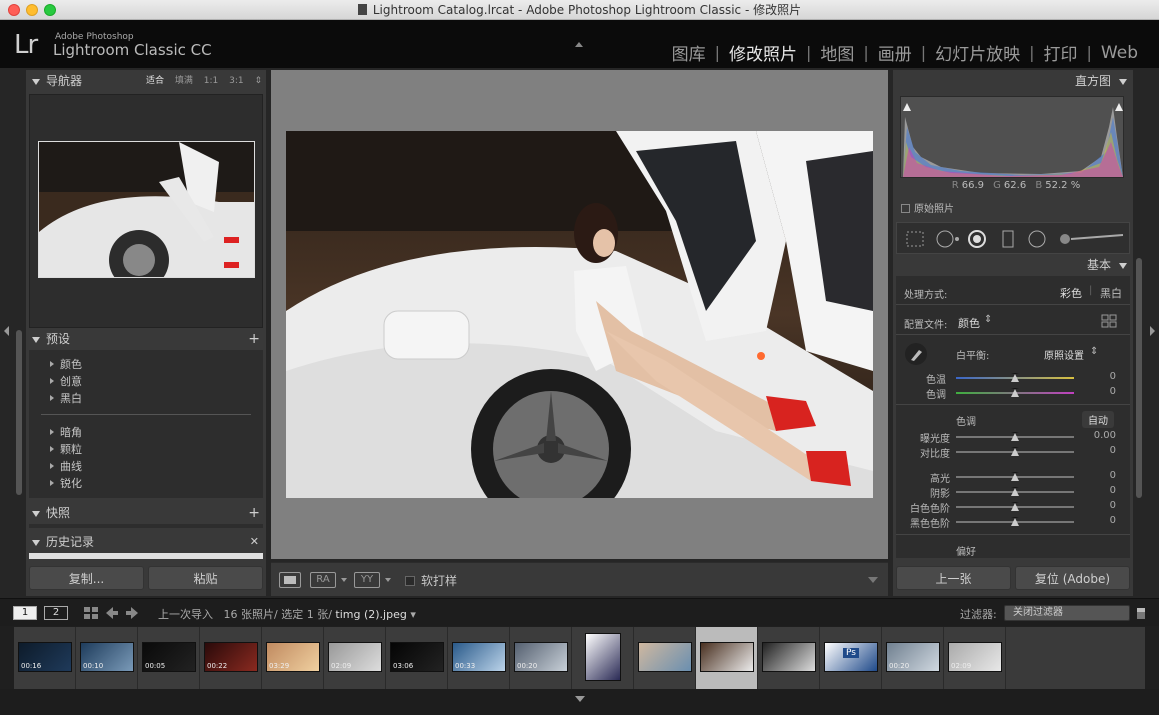  What do you see at coordinates (689, 52) in the screenshot?
I see `module-library: 图库` at bounding box center [689, 52].